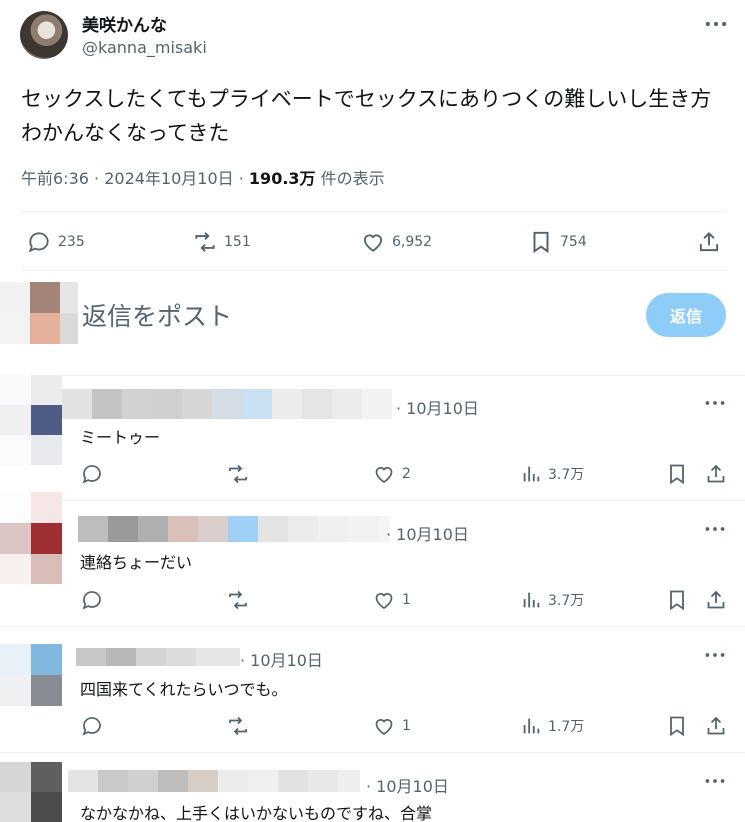 This screenshot has width=745, height=822. What do you see at coordinates (237, 242) in the screenshot?
I see `repost-count: 151` at bounding box center [237, 242].